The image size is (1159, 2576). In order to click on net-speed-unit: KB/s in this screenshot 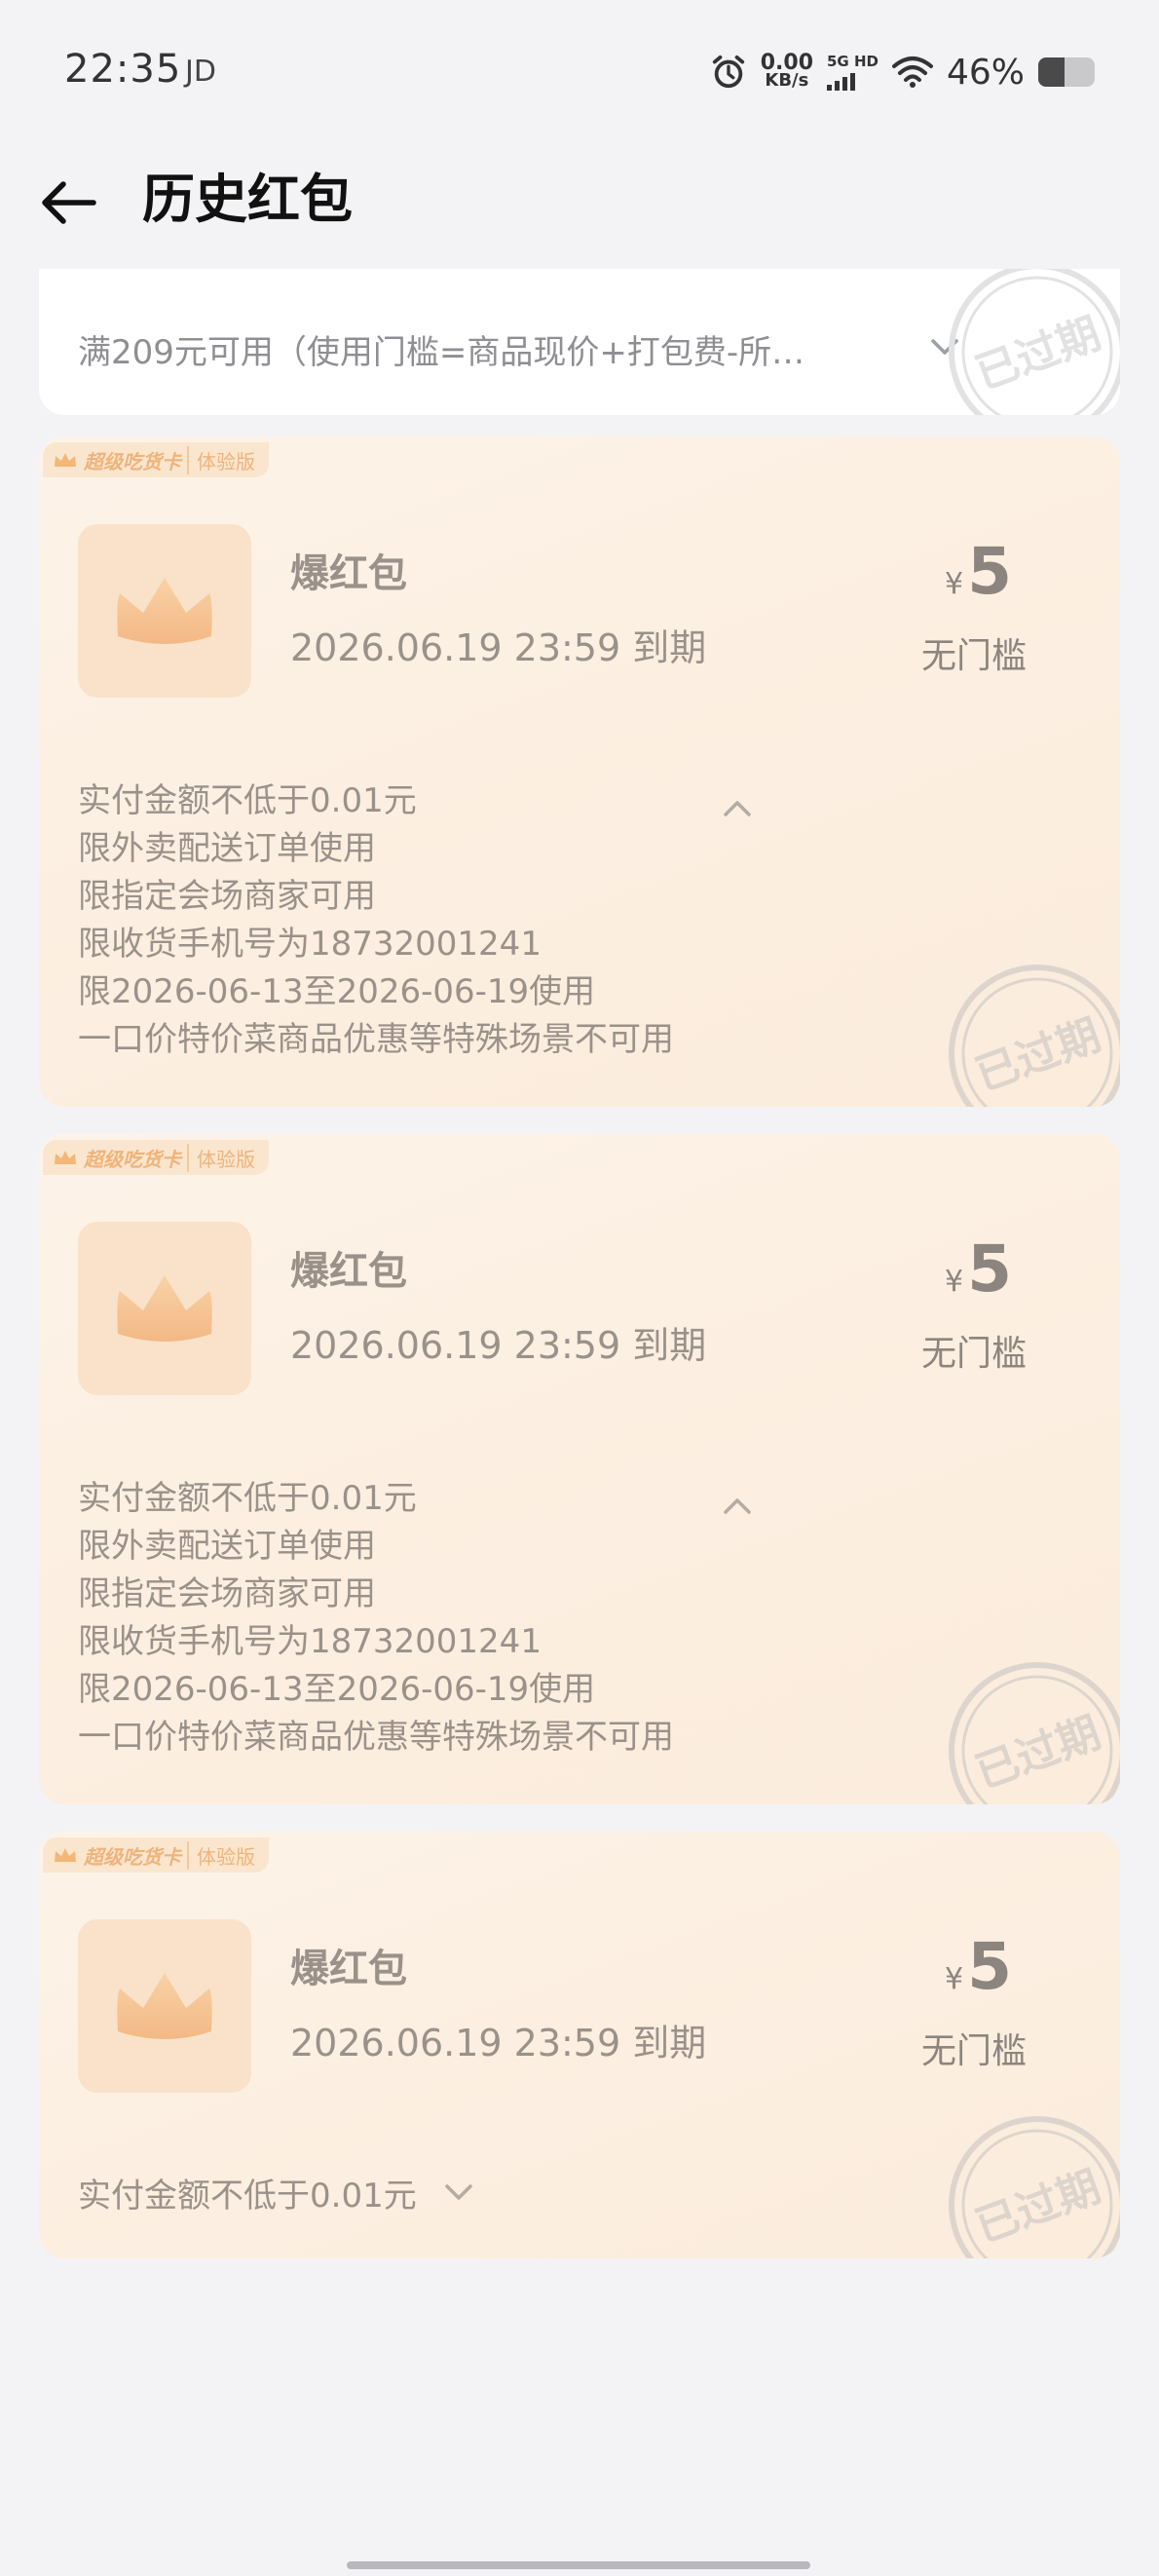, I will do `click(787, 80)`.